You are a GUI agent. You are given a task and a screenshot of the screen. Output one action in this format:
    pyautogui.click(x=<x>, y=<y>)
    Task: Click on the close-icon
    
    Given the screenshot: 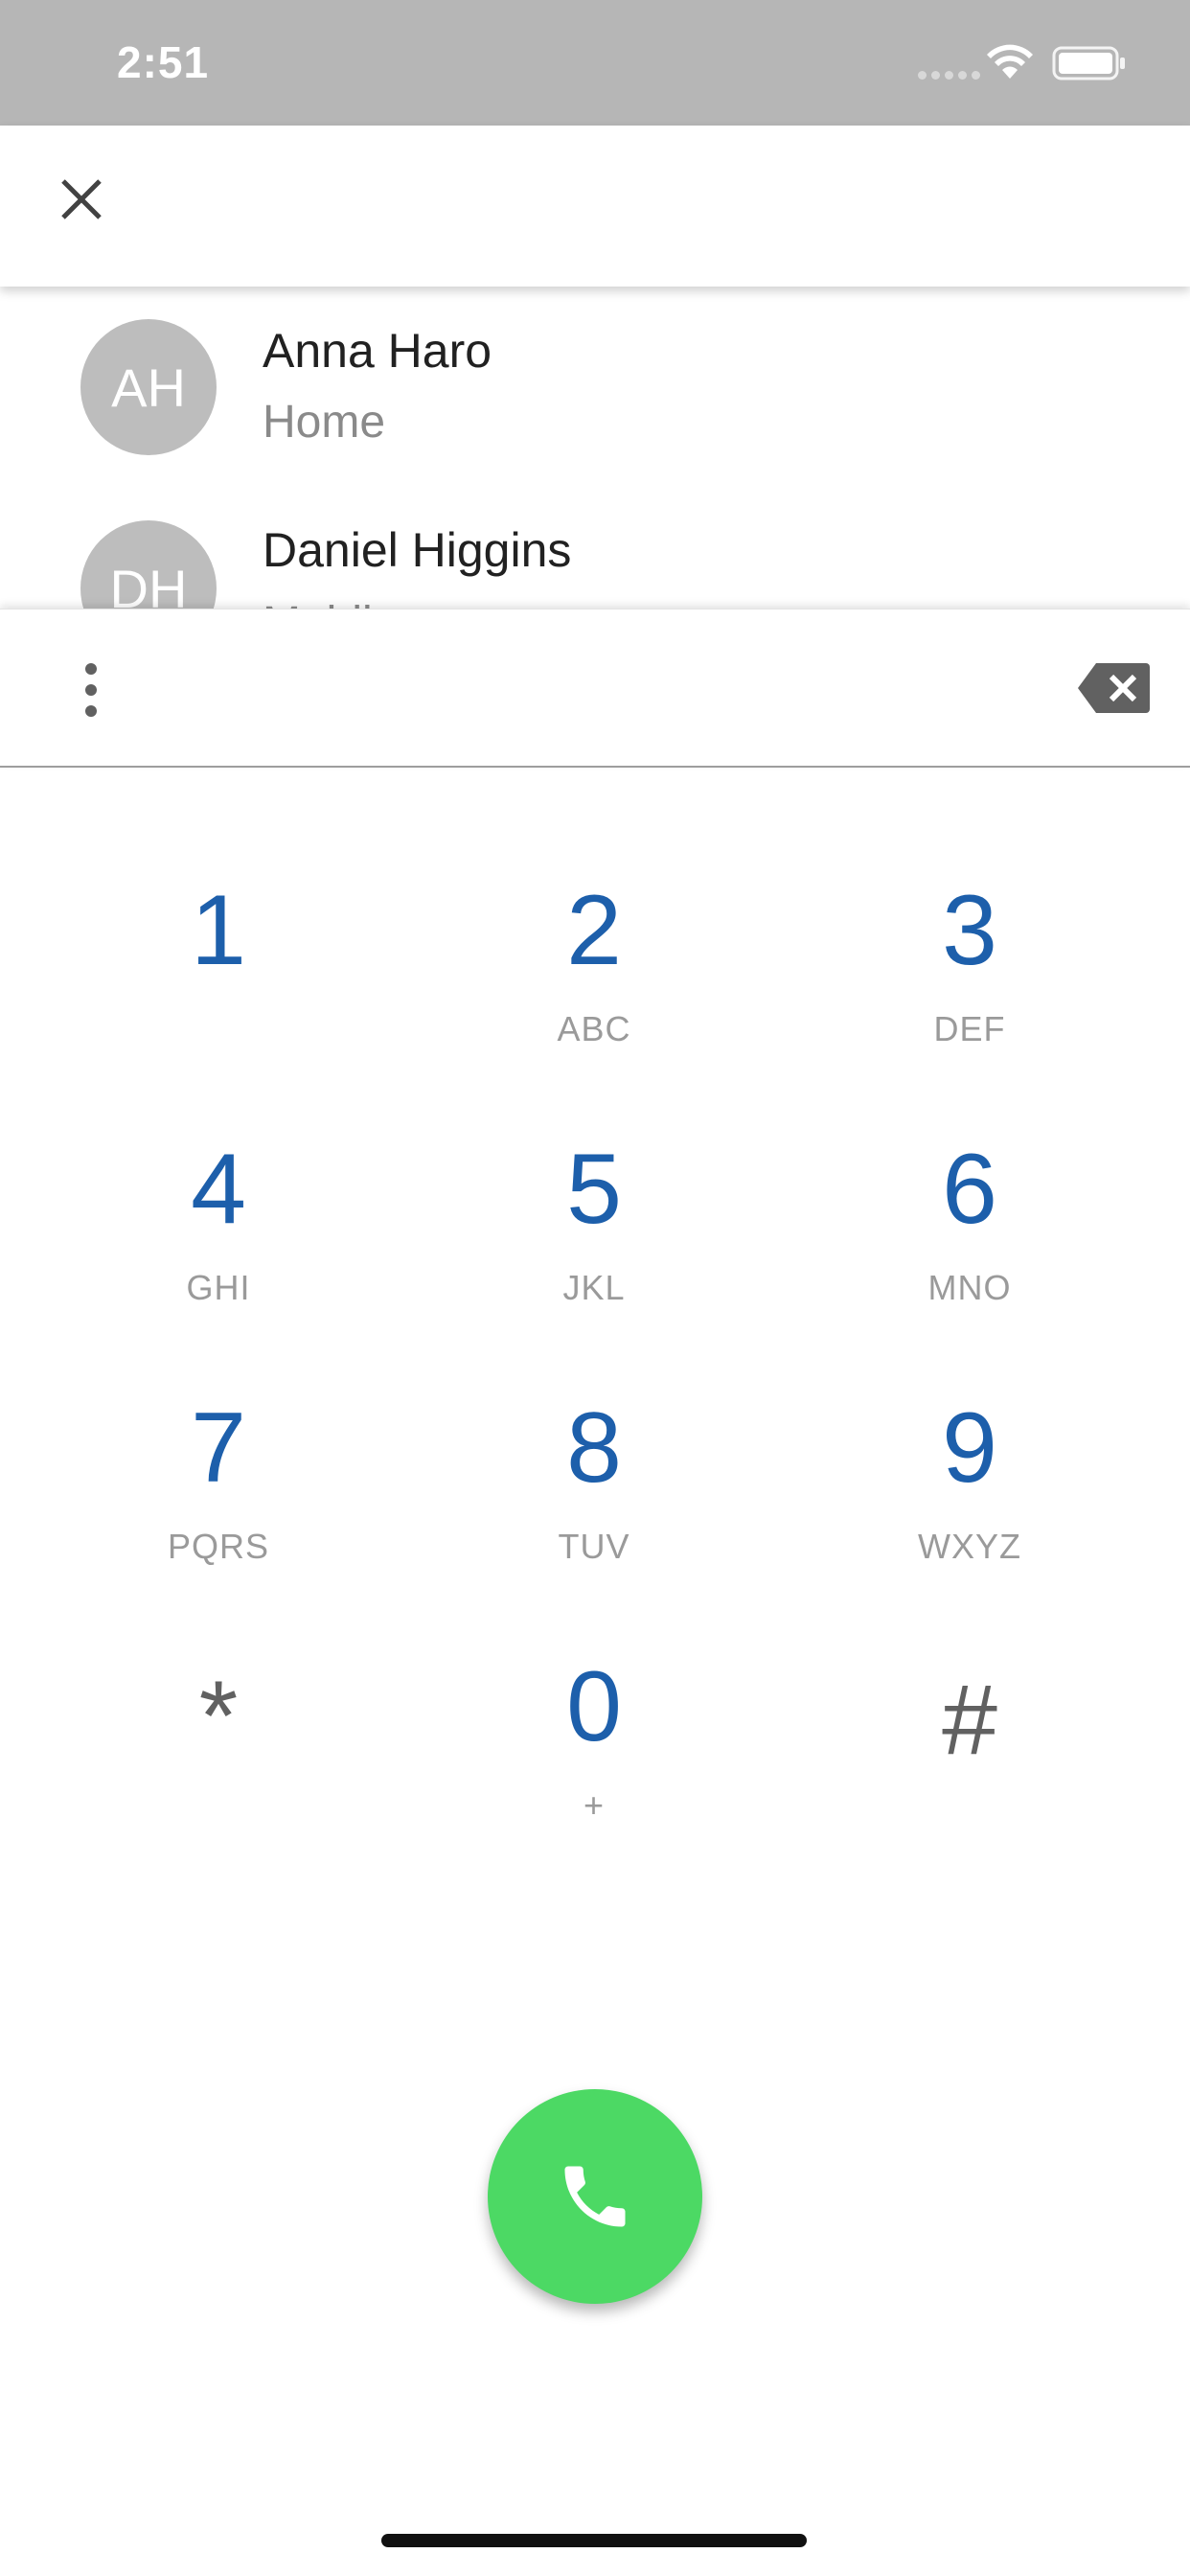 What is the action you would take?
    pyautogui.click(x=82, y=199)
    